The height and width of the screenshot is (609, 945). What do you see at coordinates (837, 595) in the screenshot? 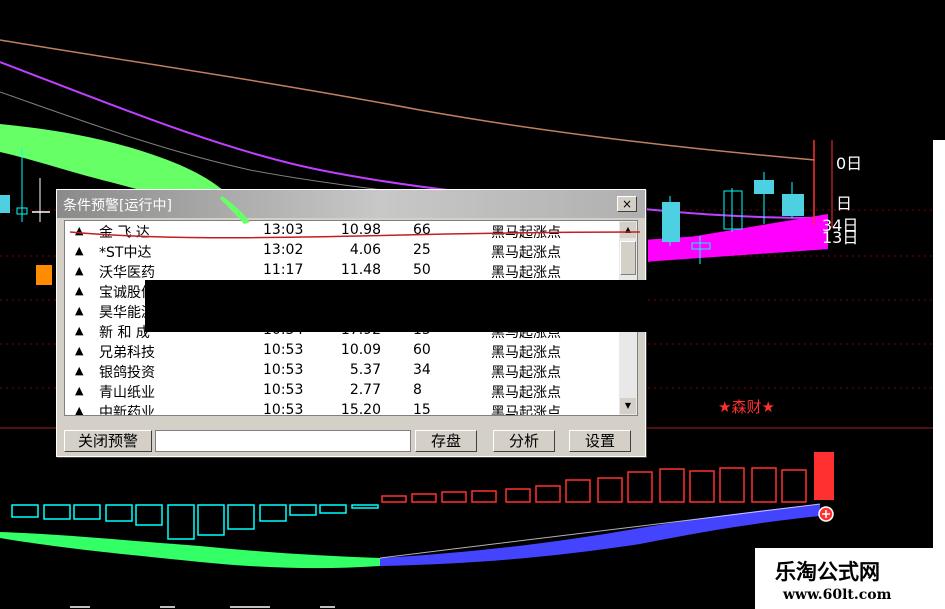
I see `watermark-url: www.60lt.com` at bounding box center [837, 595].